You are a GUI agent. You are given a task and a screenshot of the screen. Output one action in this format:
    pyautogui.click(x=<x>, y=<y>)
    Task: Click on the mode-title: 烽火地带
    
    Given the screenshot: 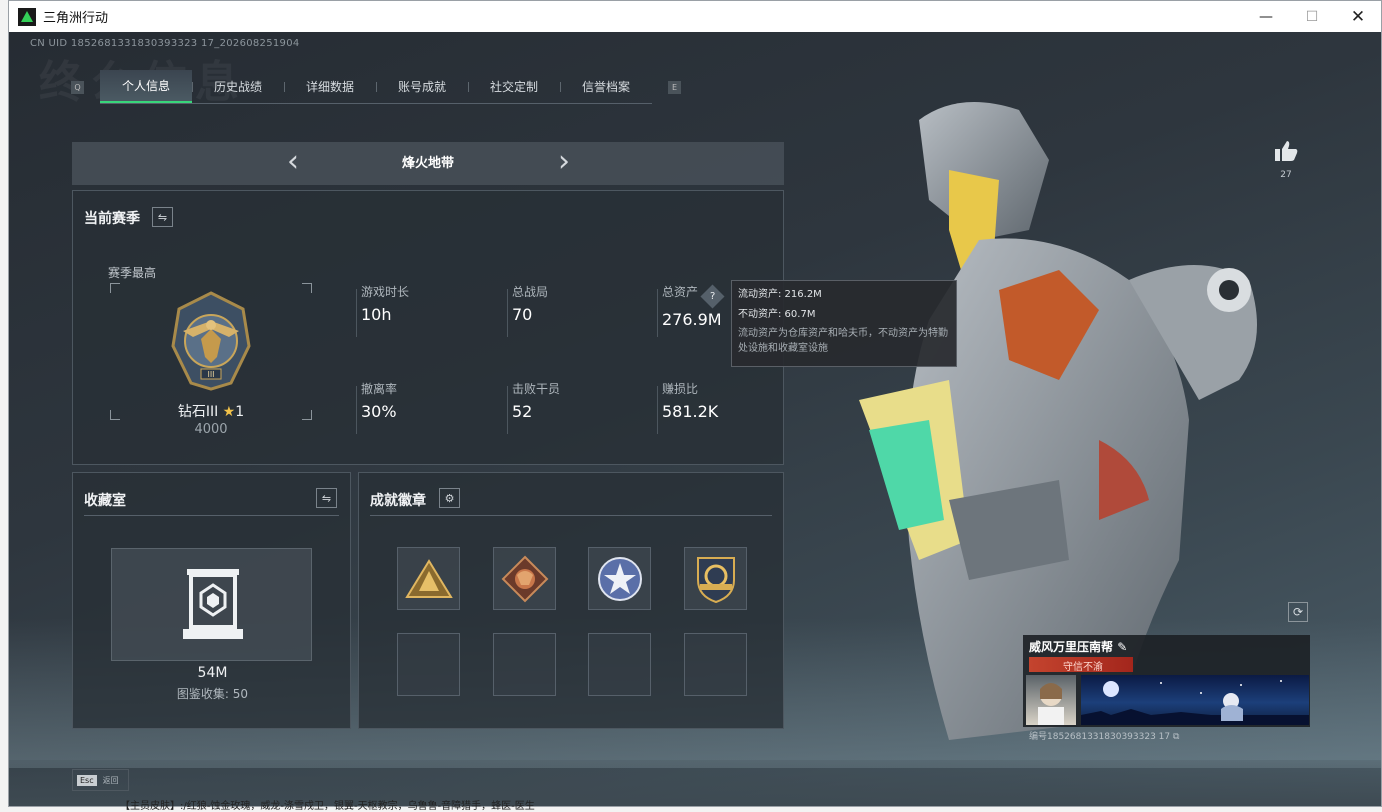 What is the action you would take?
    pyautogui.click(x=427, y=163)
    